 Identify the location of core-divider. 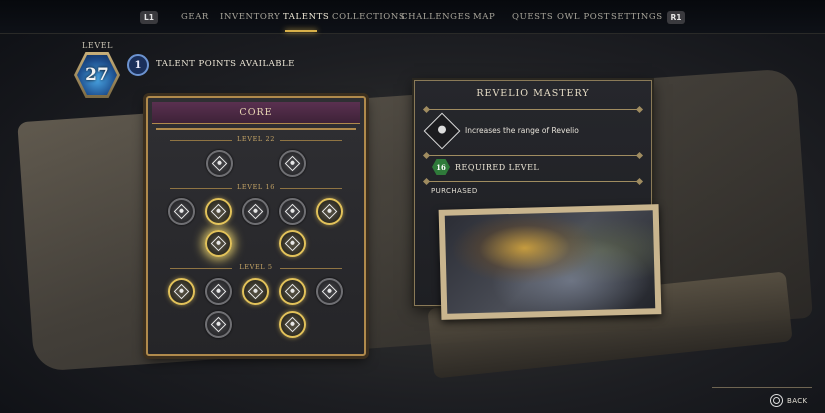
(256, 129).